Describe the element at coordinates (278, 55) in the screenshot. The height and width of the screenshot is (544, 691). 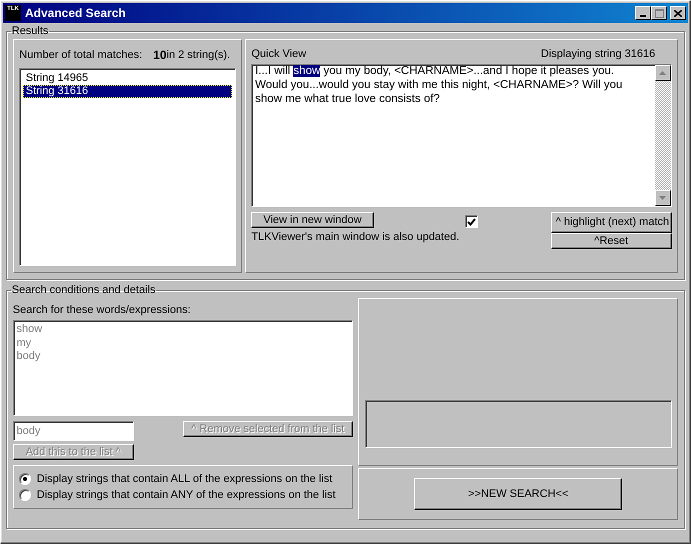
I see `quick-view-label: Quick View` at that location.